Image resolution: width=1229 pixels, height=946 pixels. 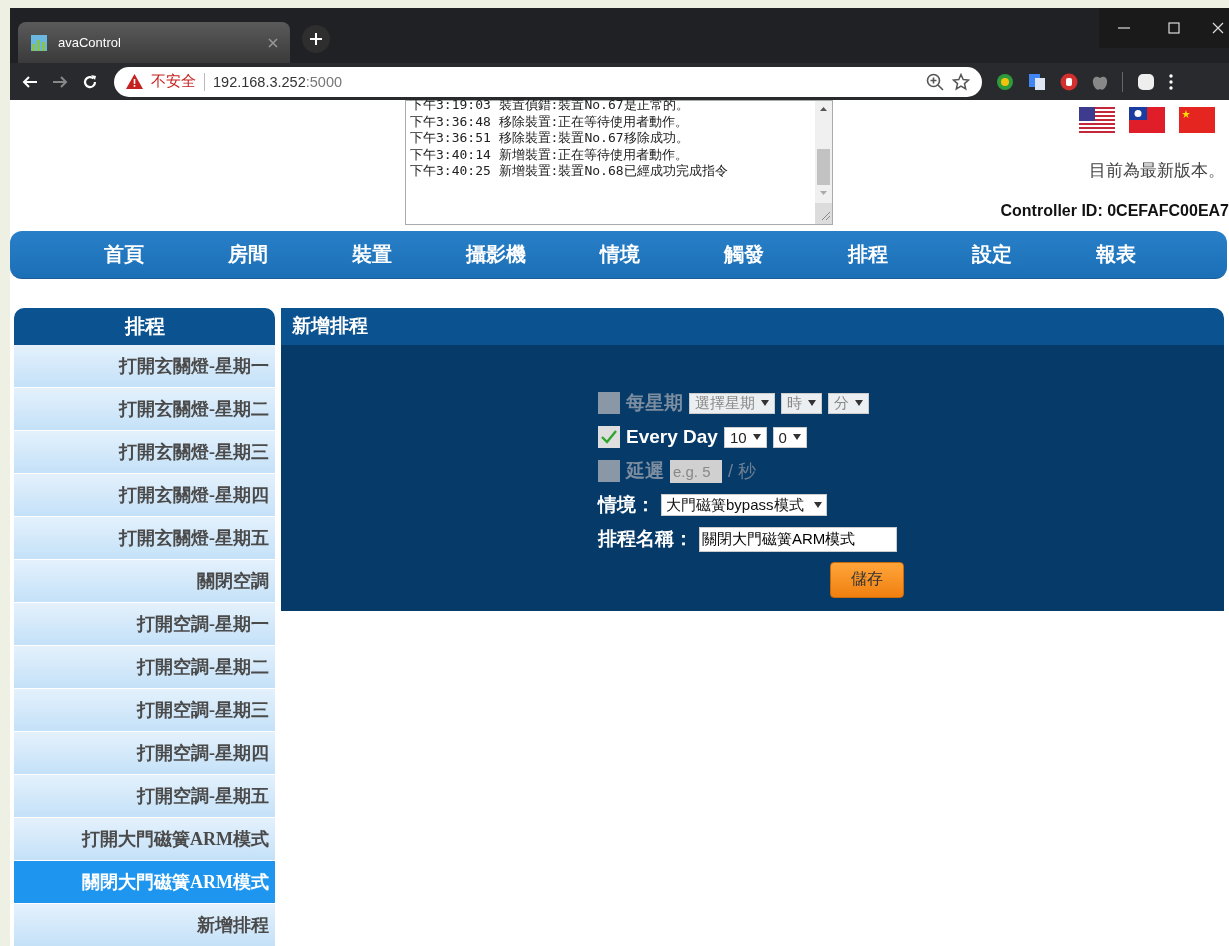 I want to click on nav-link: 攝影機, so click(x=496, y=254).